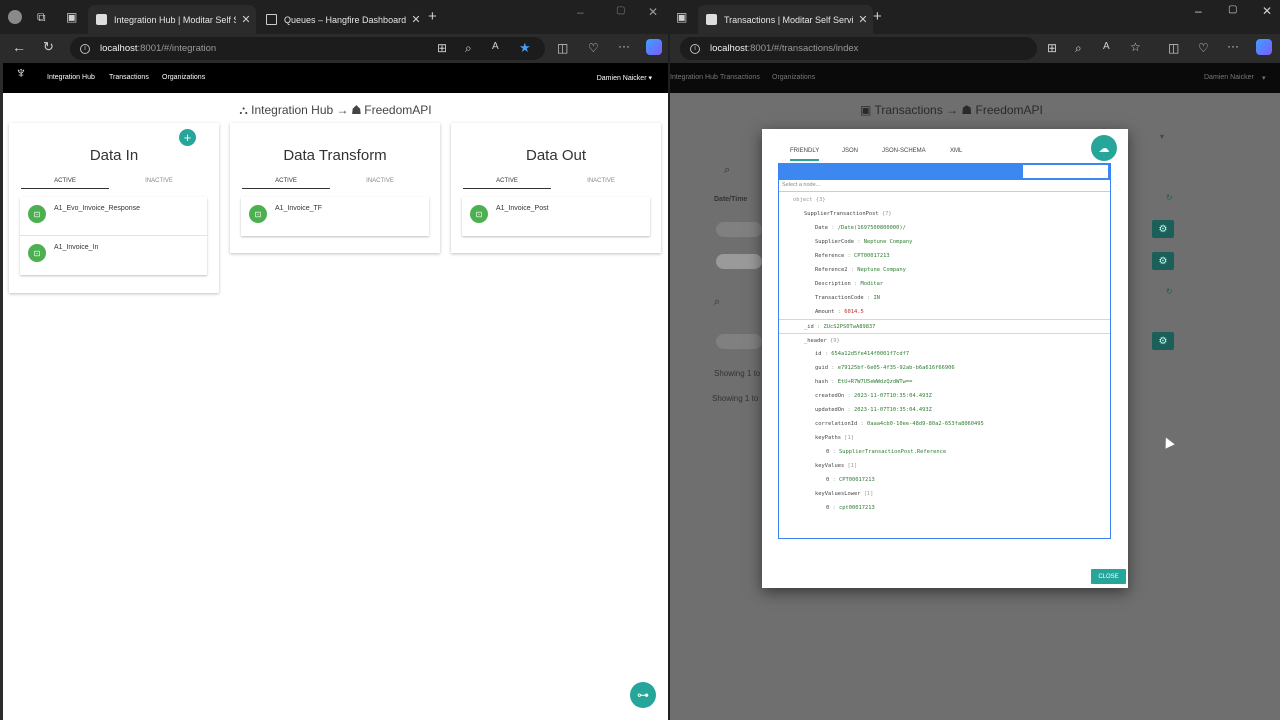 The width and height of the screenshot is (1280, 720). What do you see at coordinates (15, 17) in the screenshot?
I see `profile-avatar` at bounding box center [15, 17].